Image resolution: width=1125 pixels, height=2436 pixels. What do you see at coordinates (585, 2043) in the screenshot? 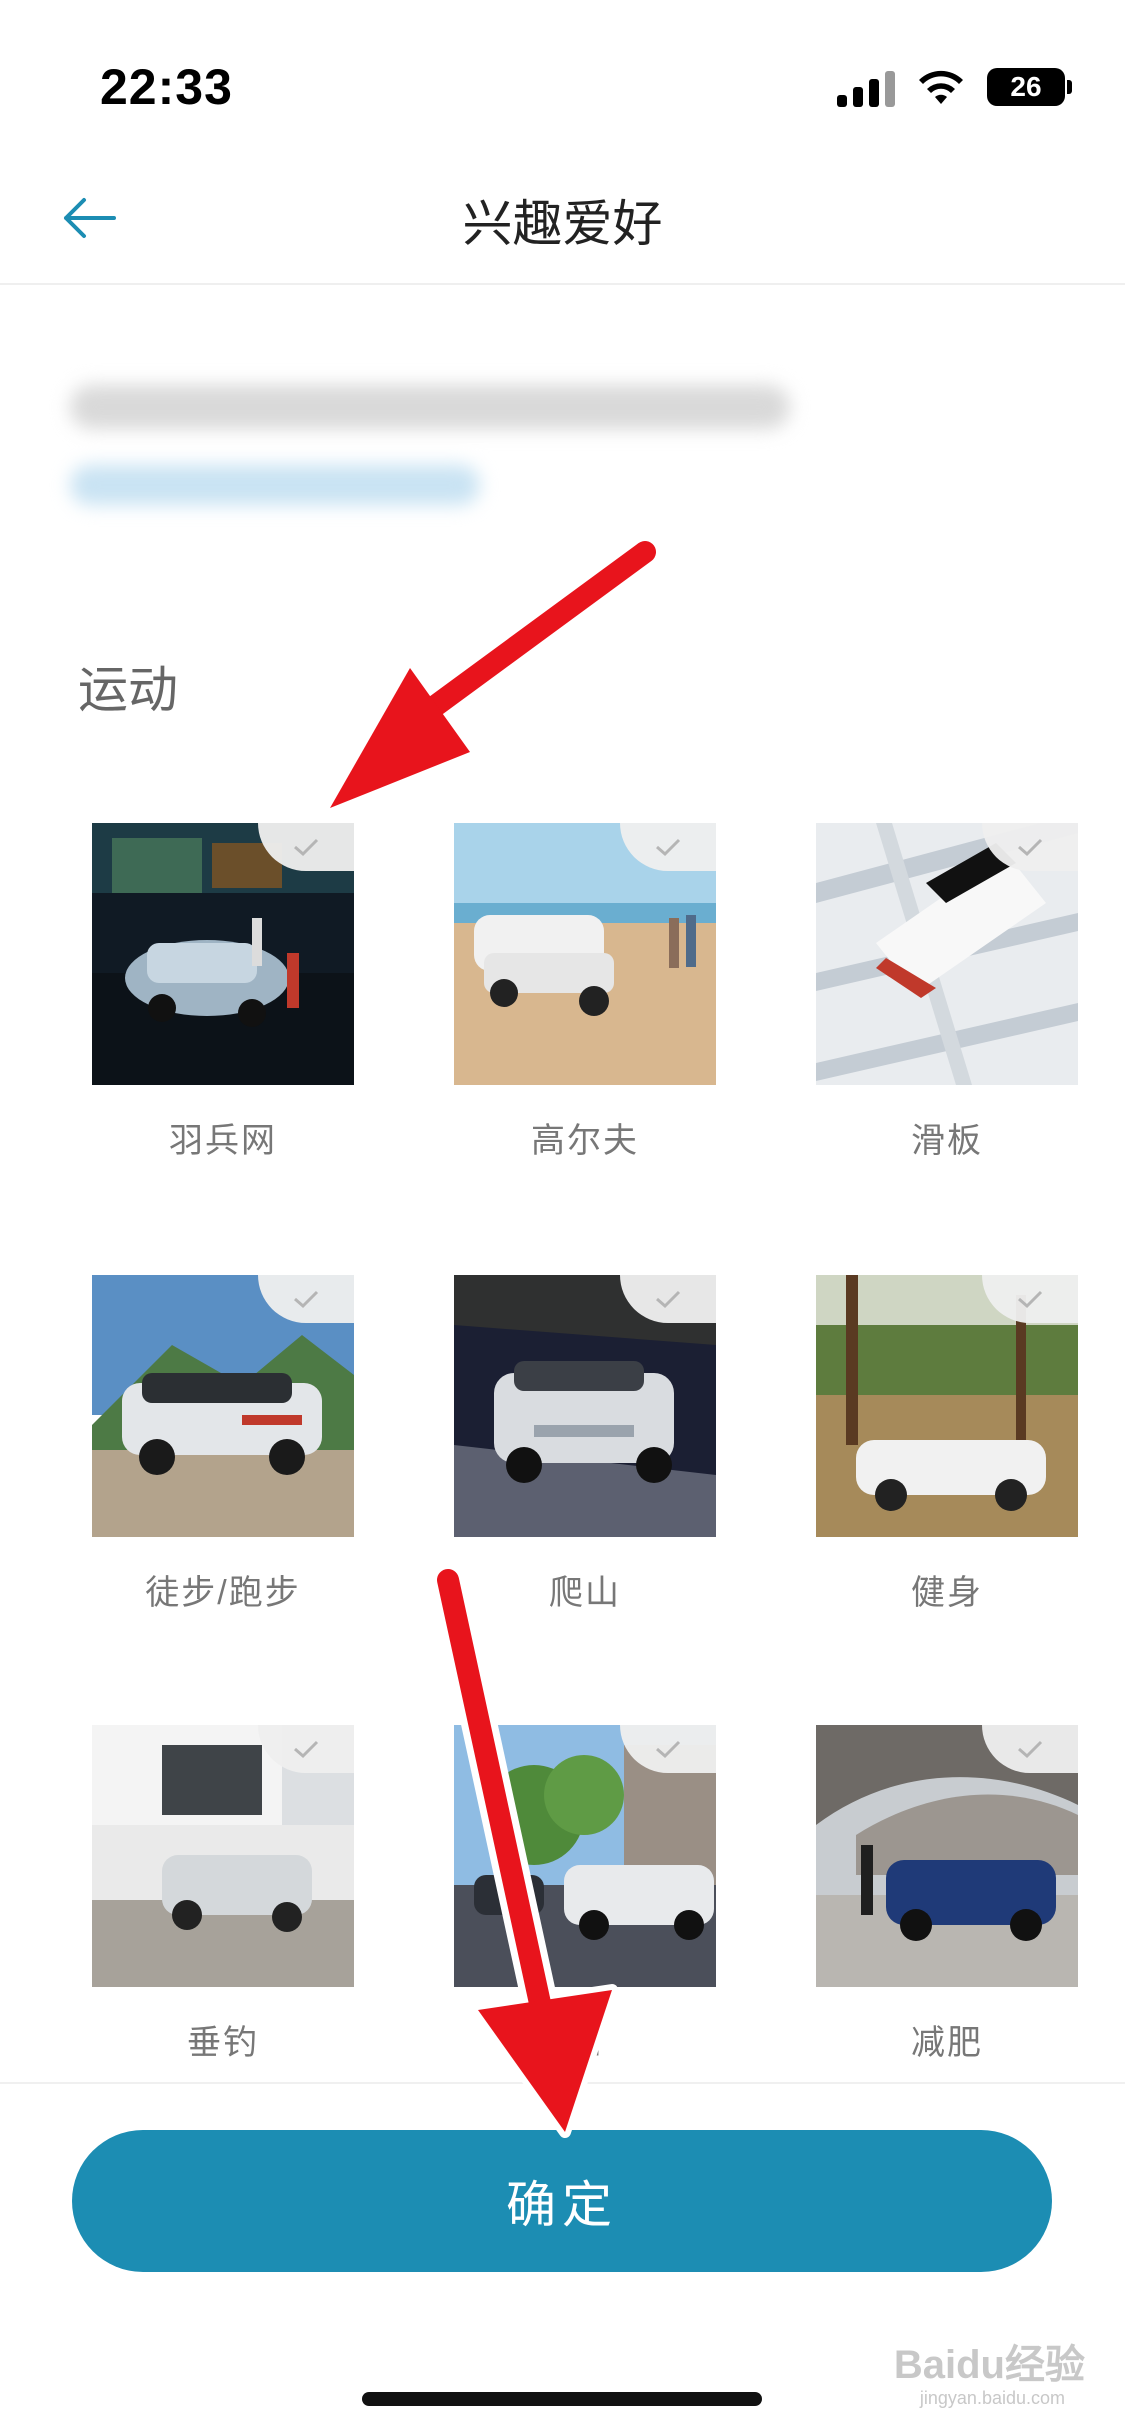
I see `interest-label: 伽` at bounding box center [585, 2043].